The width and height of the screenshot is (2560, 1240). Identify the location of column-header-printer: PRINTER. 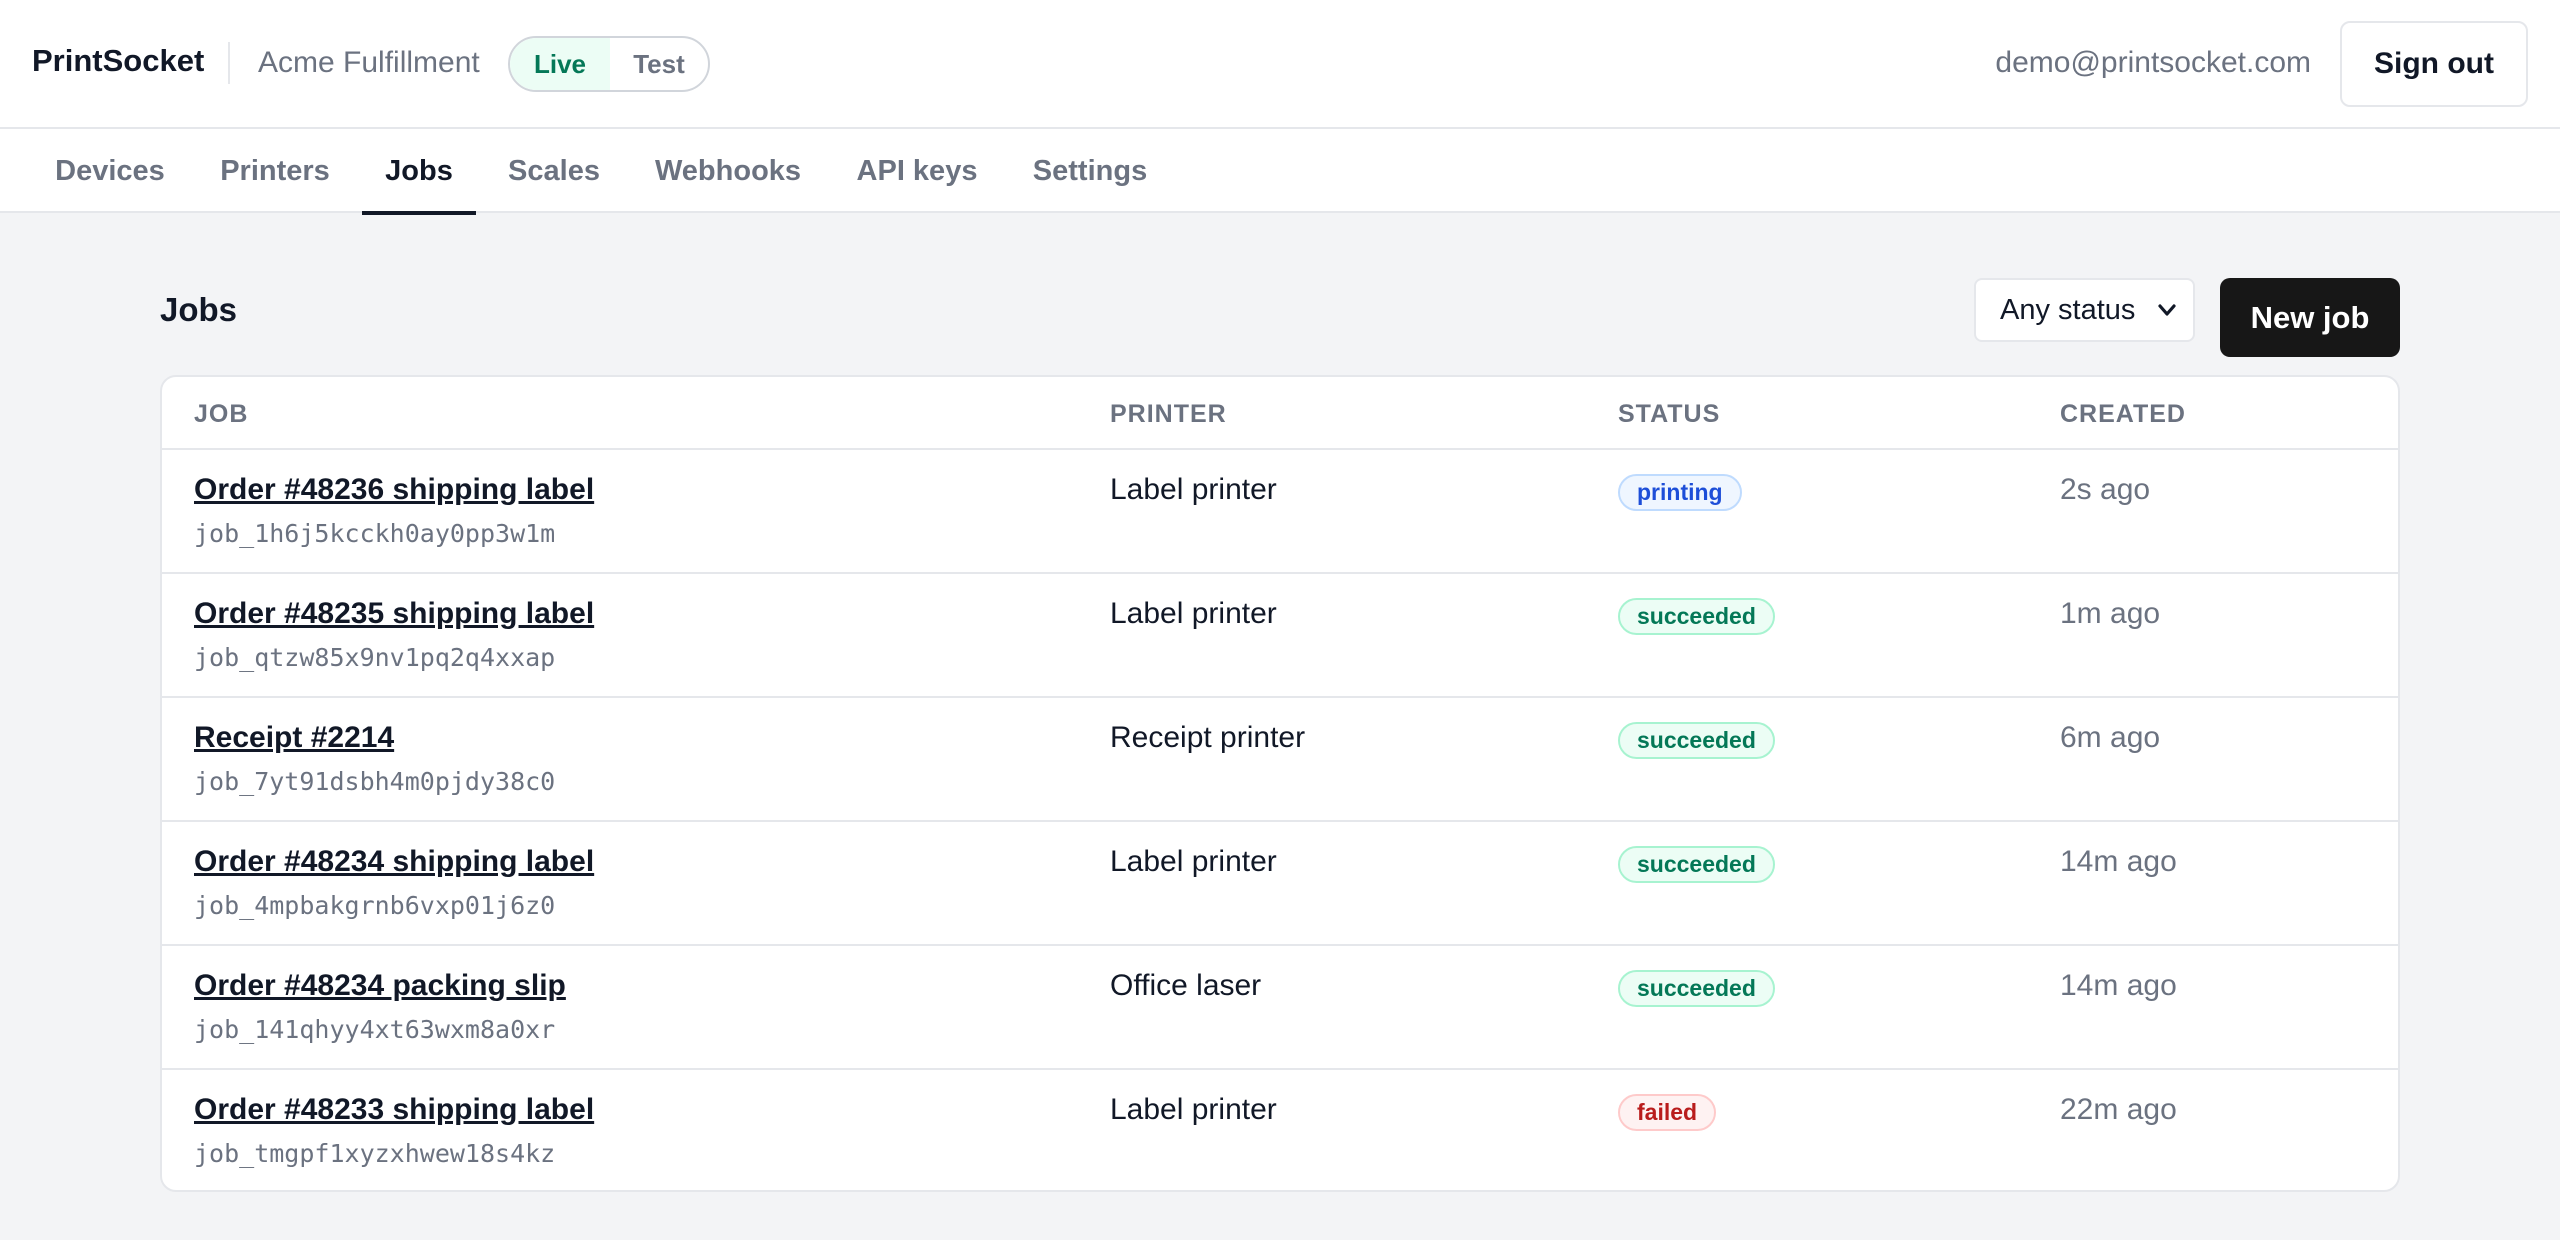
(1168, 414).